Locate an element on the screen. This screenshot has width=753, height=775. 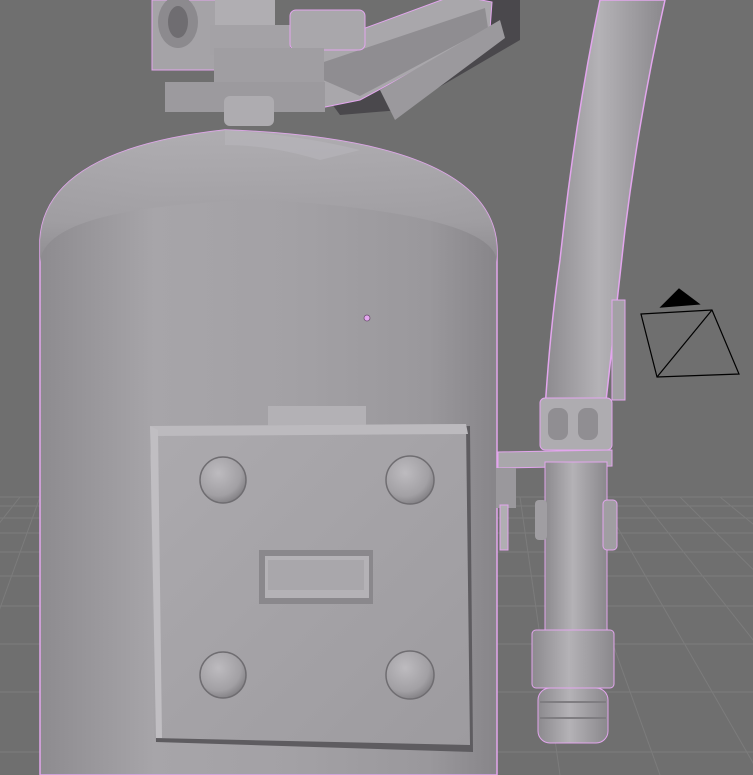
object-origin-icon is located at coordinates (367, 318).